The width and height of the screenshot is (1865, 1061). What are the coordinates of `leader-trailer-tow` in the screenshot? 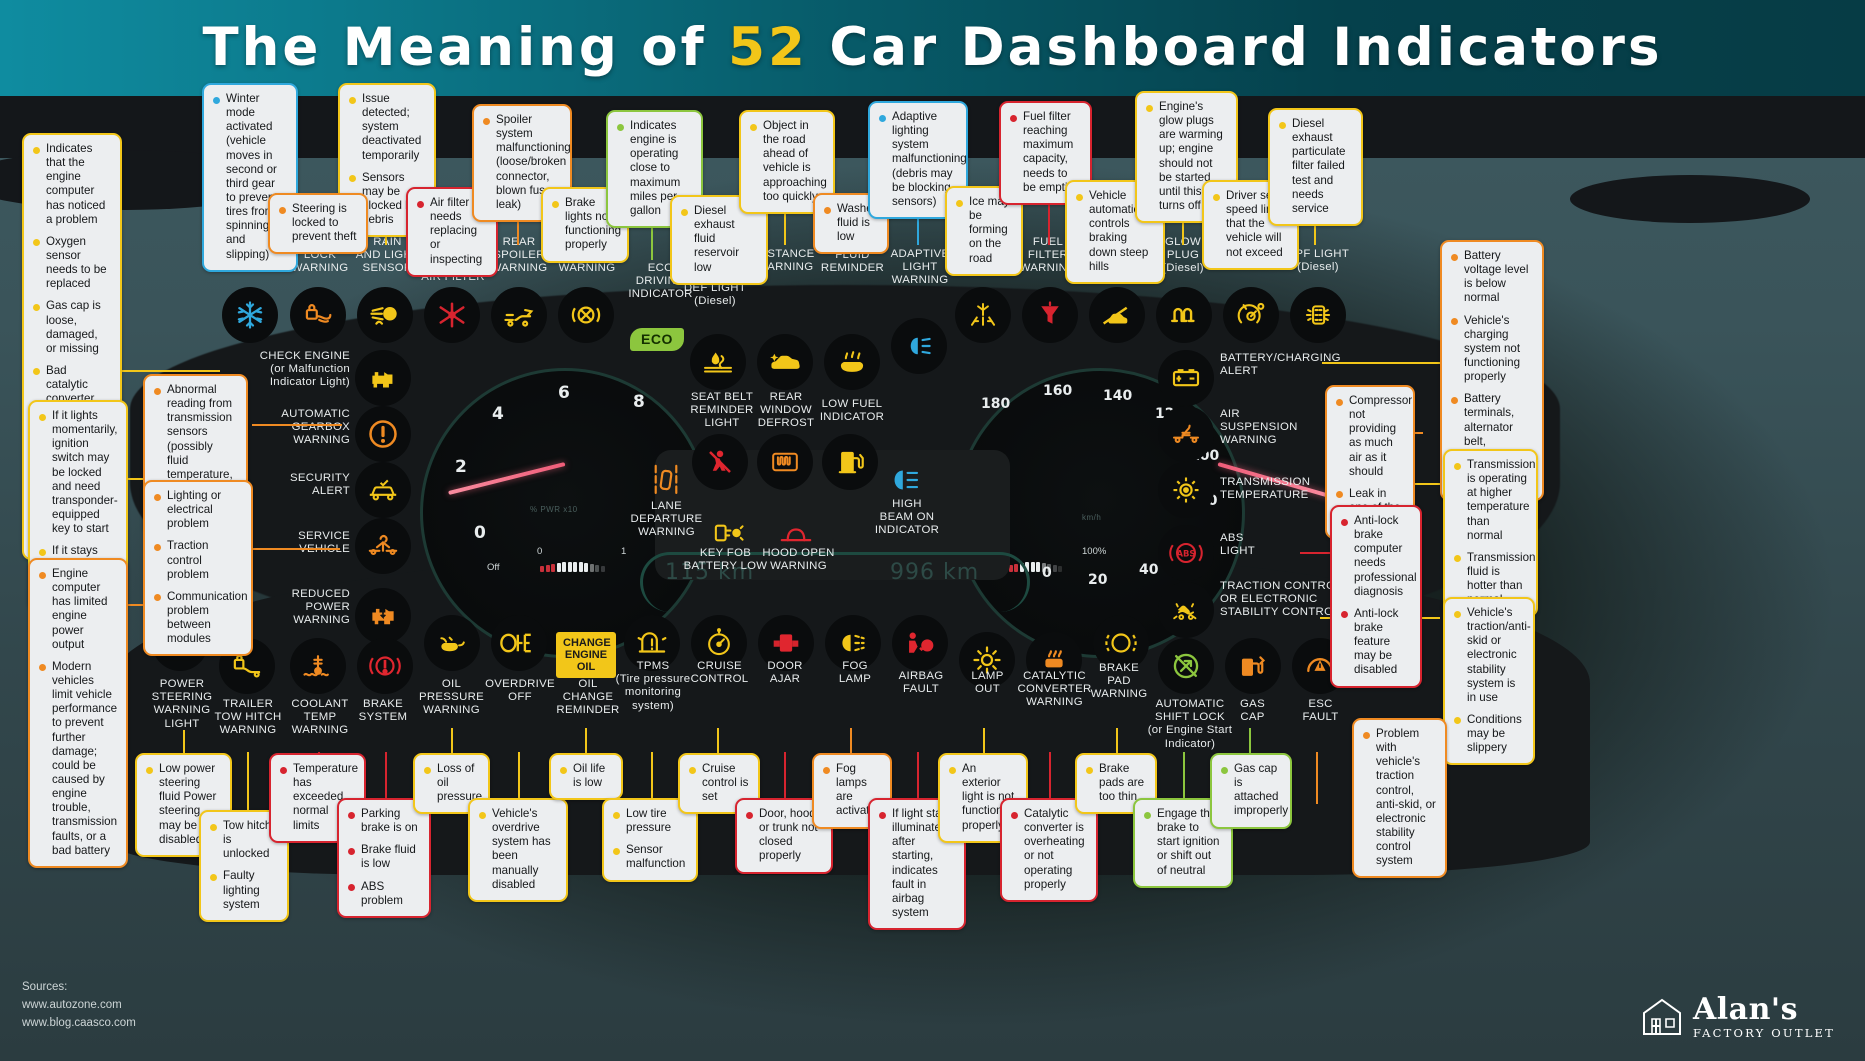 It's located at (248, 781).